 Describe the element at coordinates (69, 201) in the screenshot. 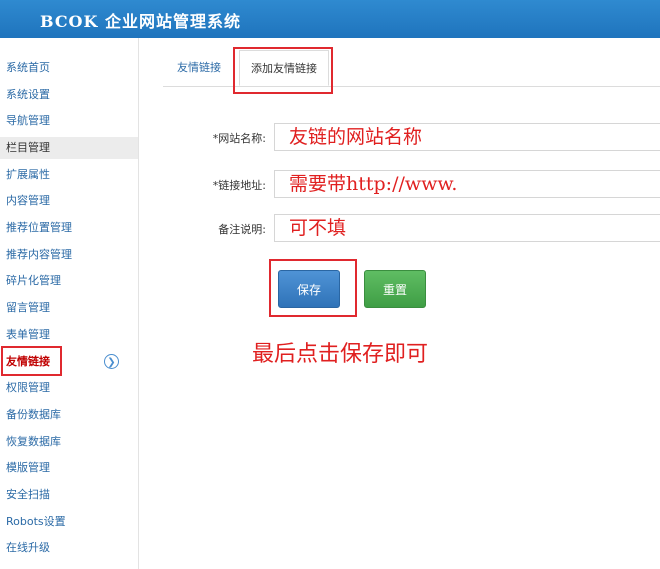

I see `sidebar-item-content: 内容管理` at that location.